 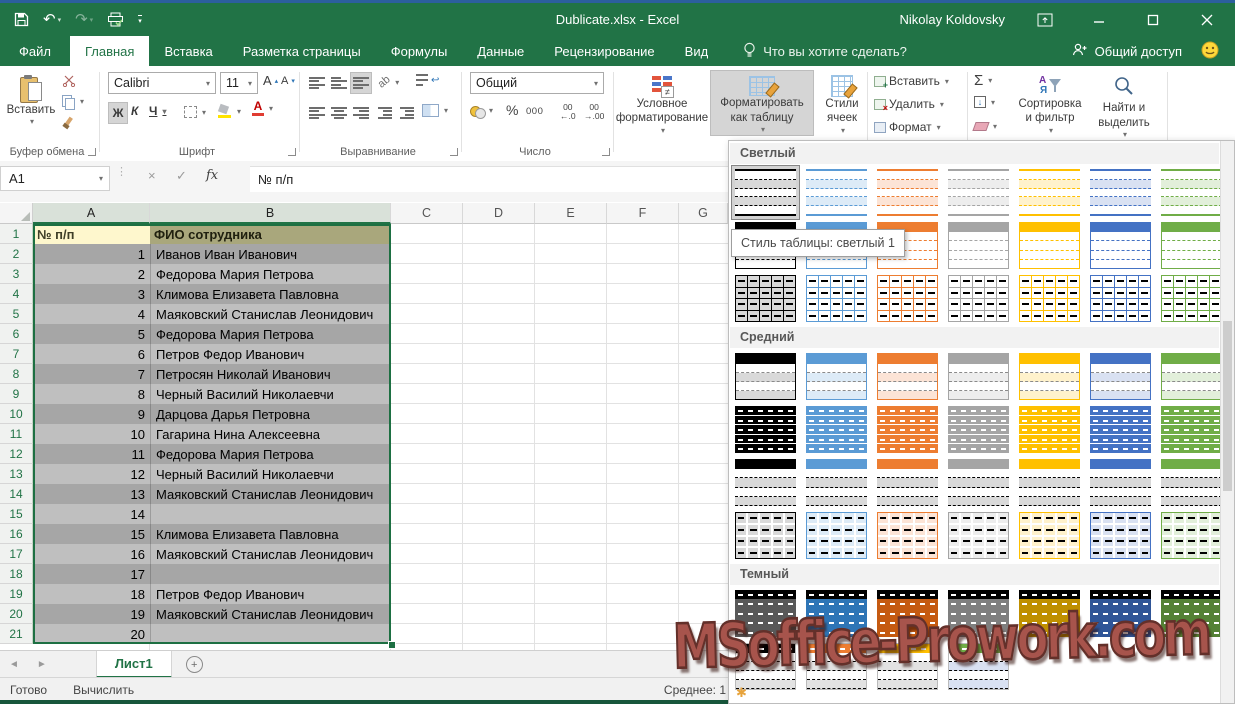 I want to click on column-header-B: B, so click(x=270, y=213).